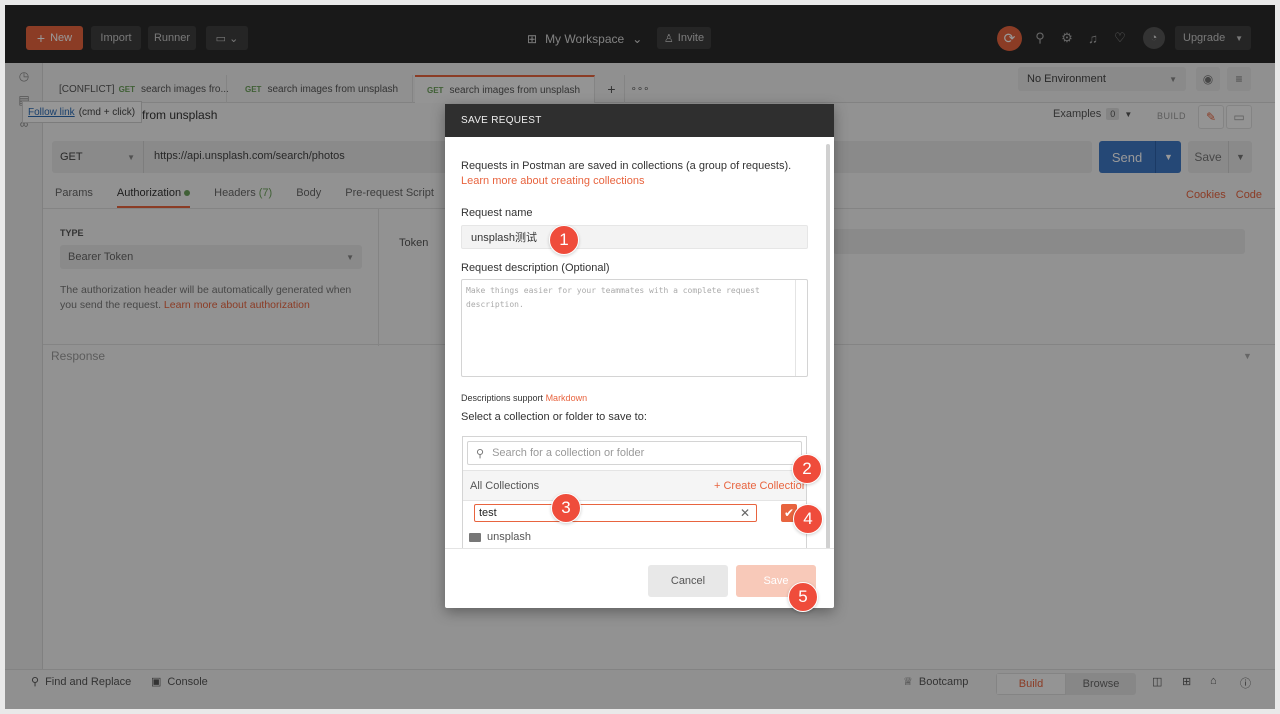  I want to click on markdown-link: Markdown, so click(567, 398).